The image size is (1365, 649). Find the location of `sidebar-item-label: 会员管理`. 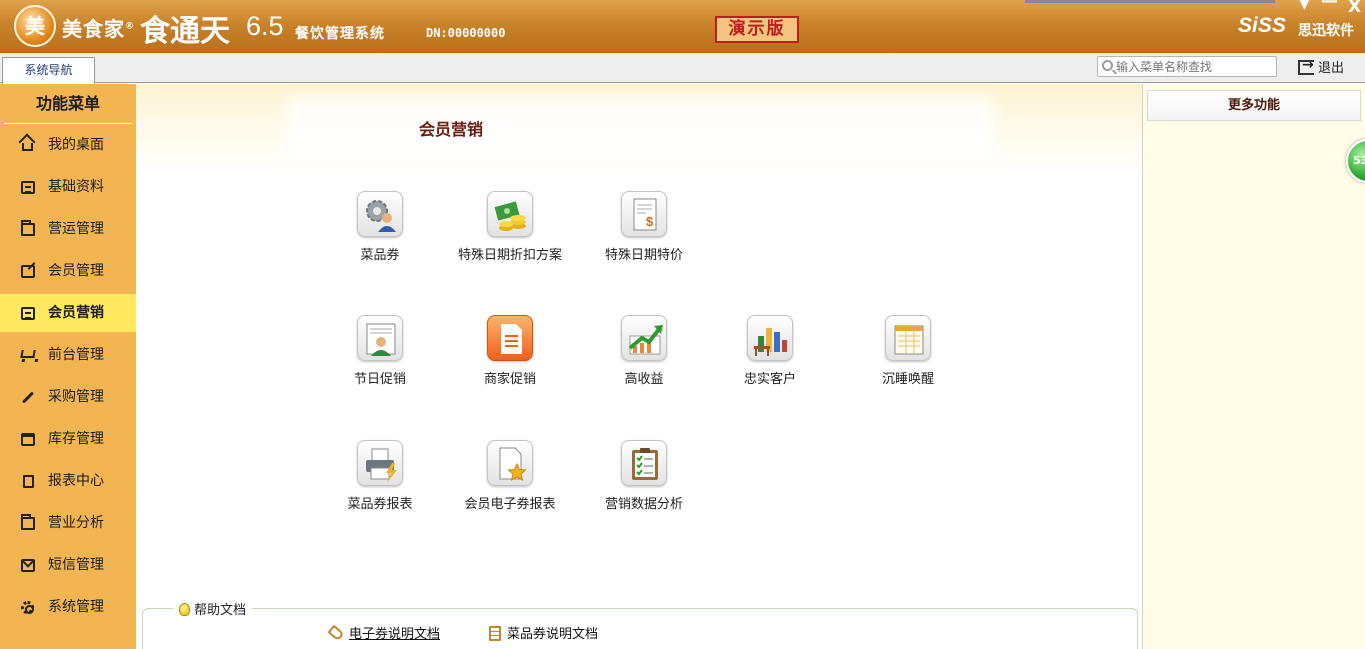

sidebar-item-label: 会员管理 is located at coordinates (76, 271).